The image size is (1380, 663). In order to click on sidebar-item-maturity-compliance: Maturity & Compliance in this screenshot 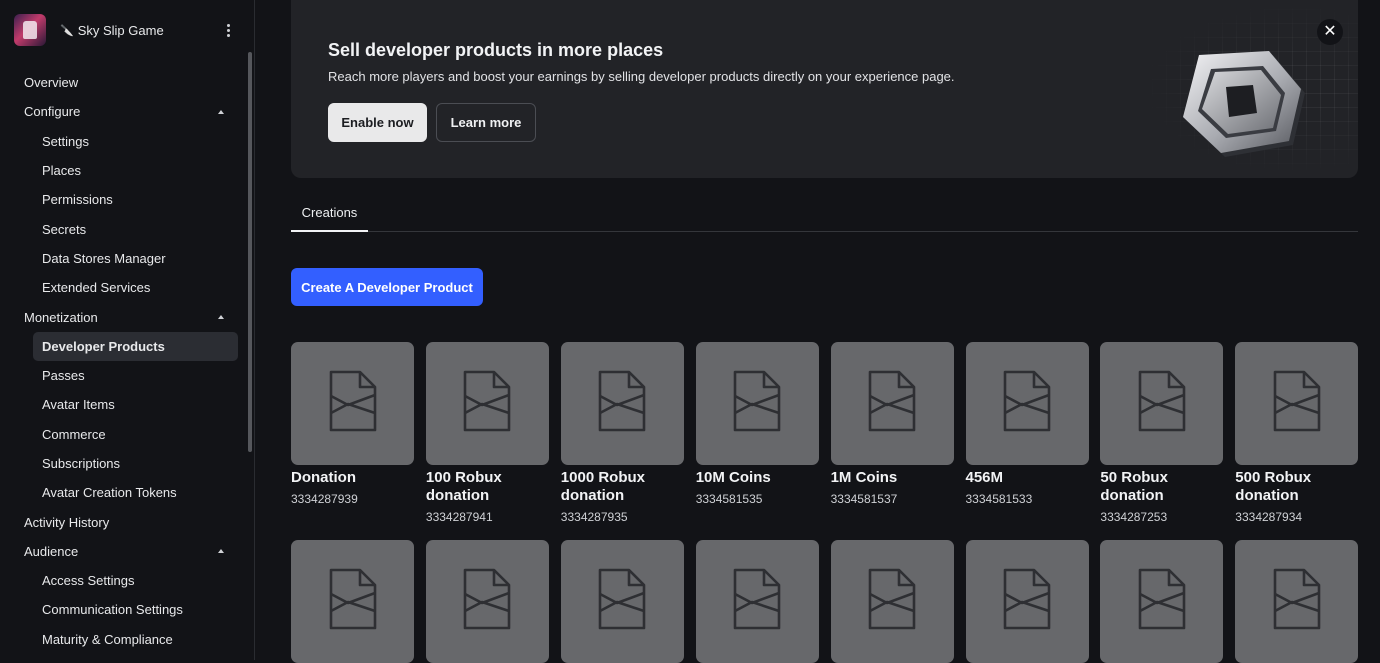, I will do `click(124, 639)`.